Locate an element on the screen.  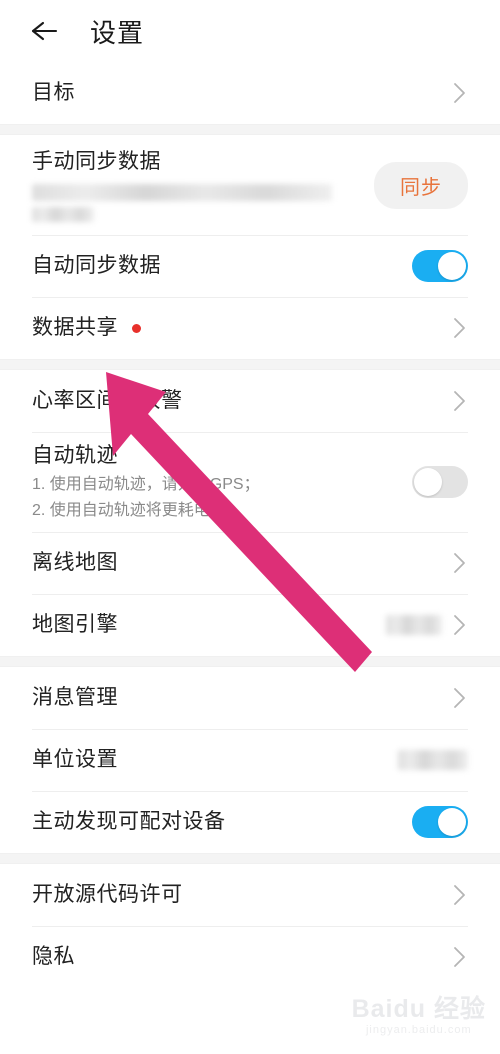
row-label: 开放源代码许可 is located at coordinates (107, 894).